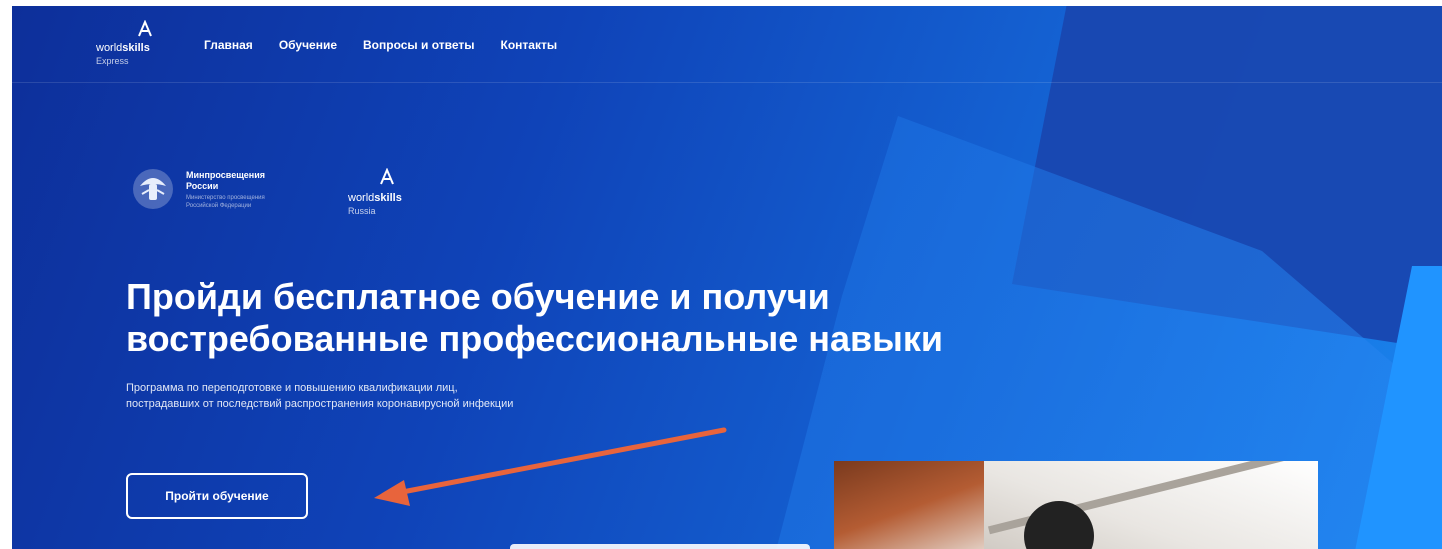 The height and width of the screenshot is (549, 1442). Describe the element at coordinates (418, 45) in the screenshot. I see `nav-link-faq: Вопросы и ответы` at that location.